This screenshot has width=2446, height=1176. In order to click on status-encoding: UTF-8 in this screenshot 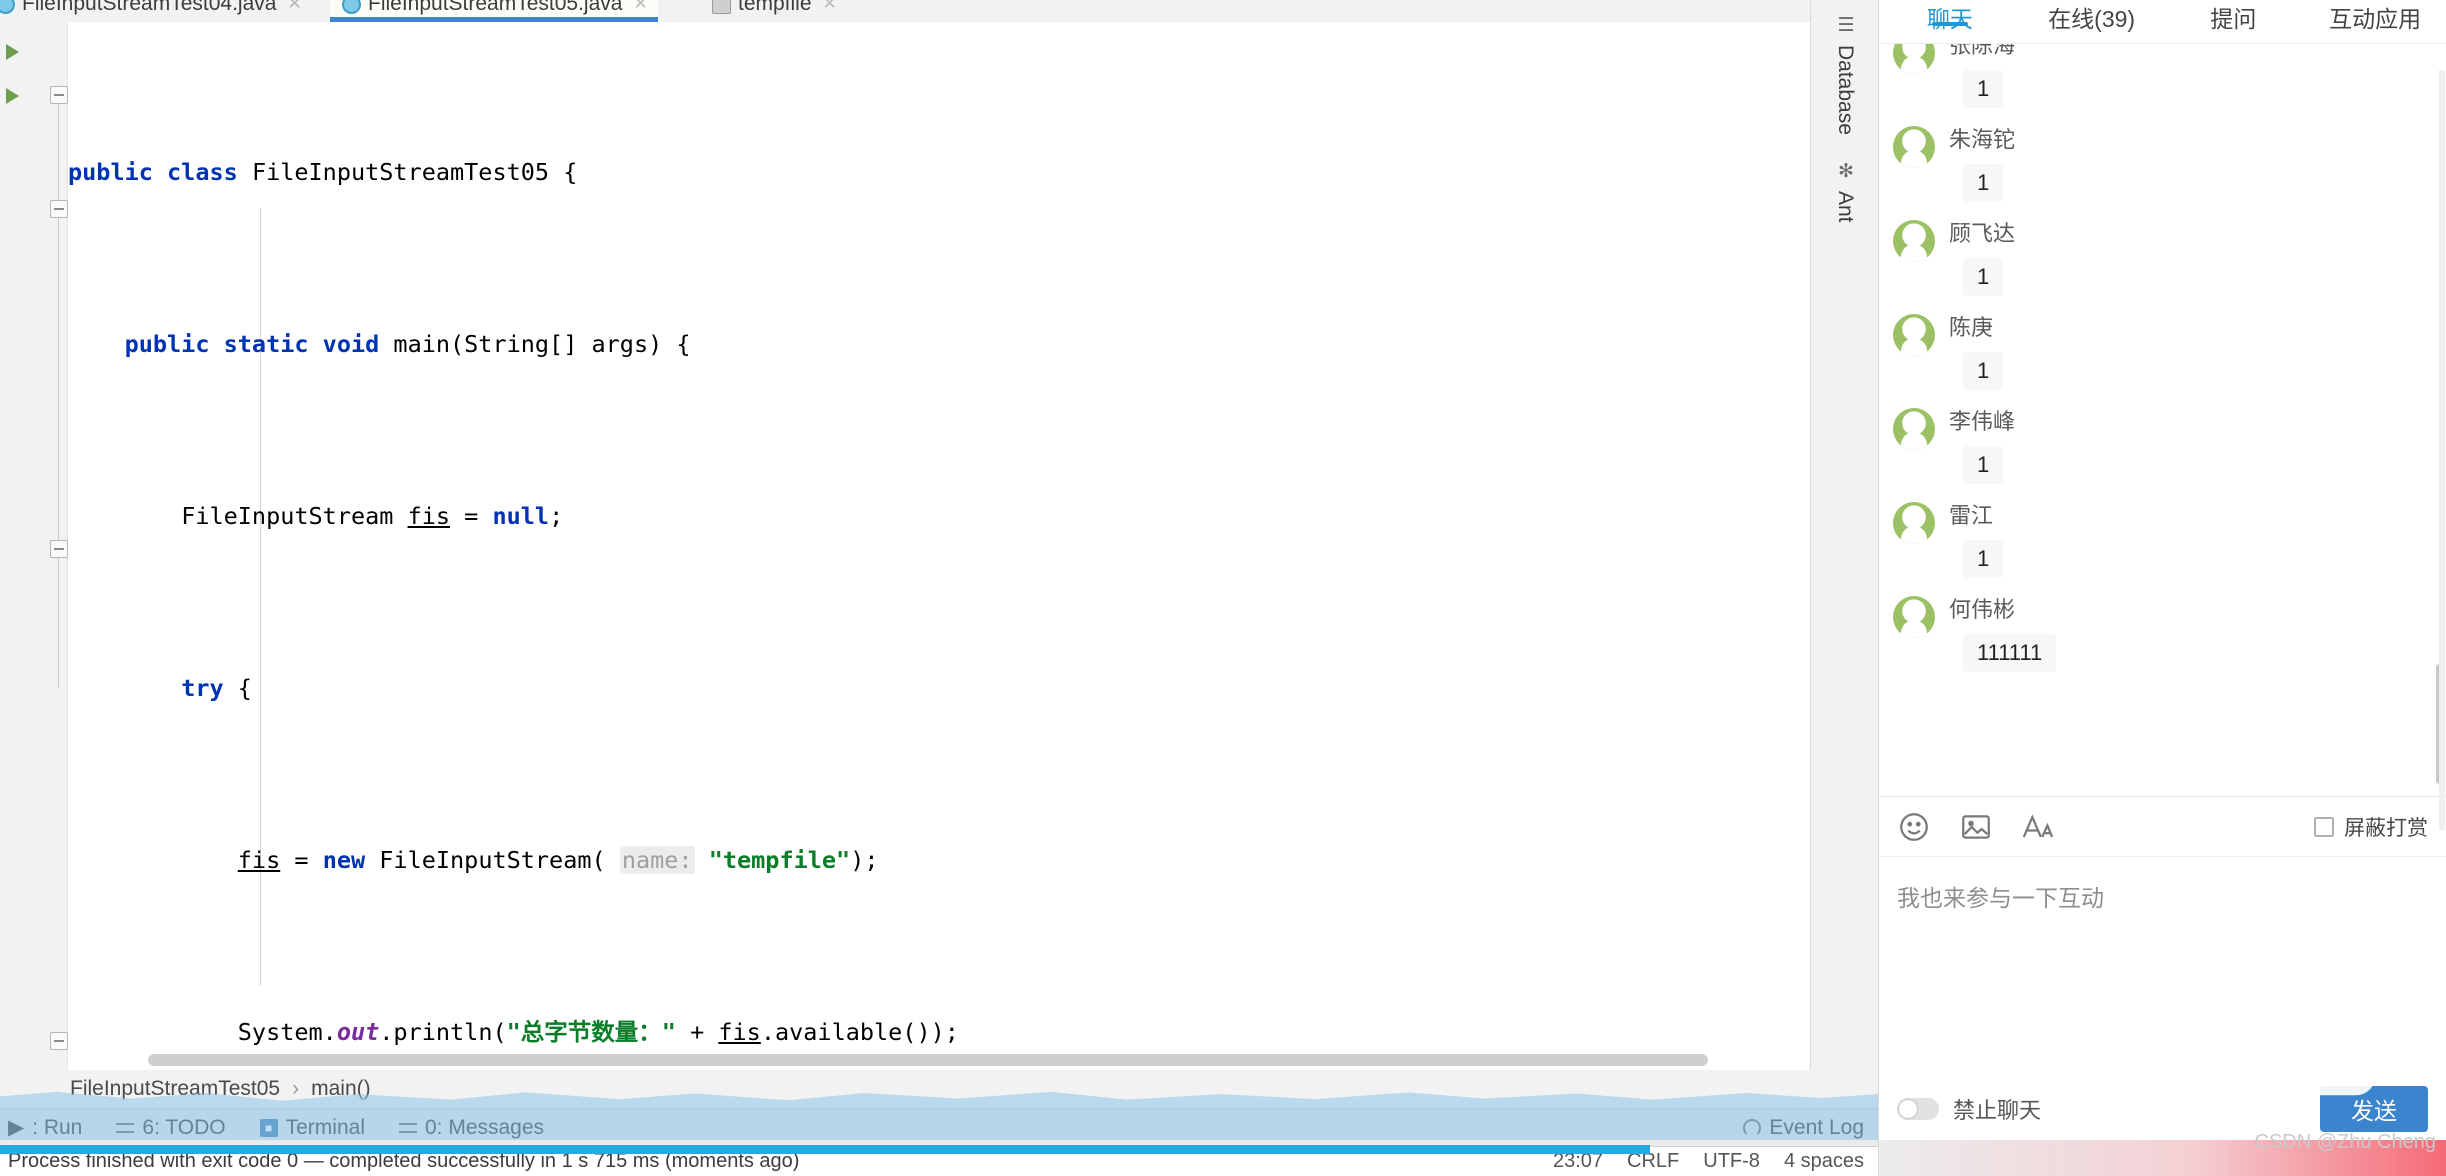, I will do `click(1731, 1161)`.